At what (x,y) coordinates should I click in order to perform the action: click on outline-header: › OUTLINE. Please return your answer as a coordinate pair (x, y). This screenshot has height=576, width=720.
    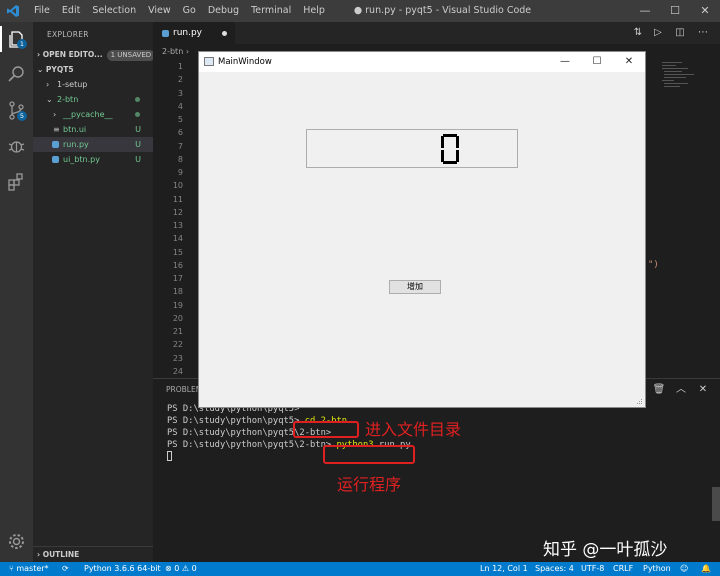
    Looking at the image, I should click on (93, 553).